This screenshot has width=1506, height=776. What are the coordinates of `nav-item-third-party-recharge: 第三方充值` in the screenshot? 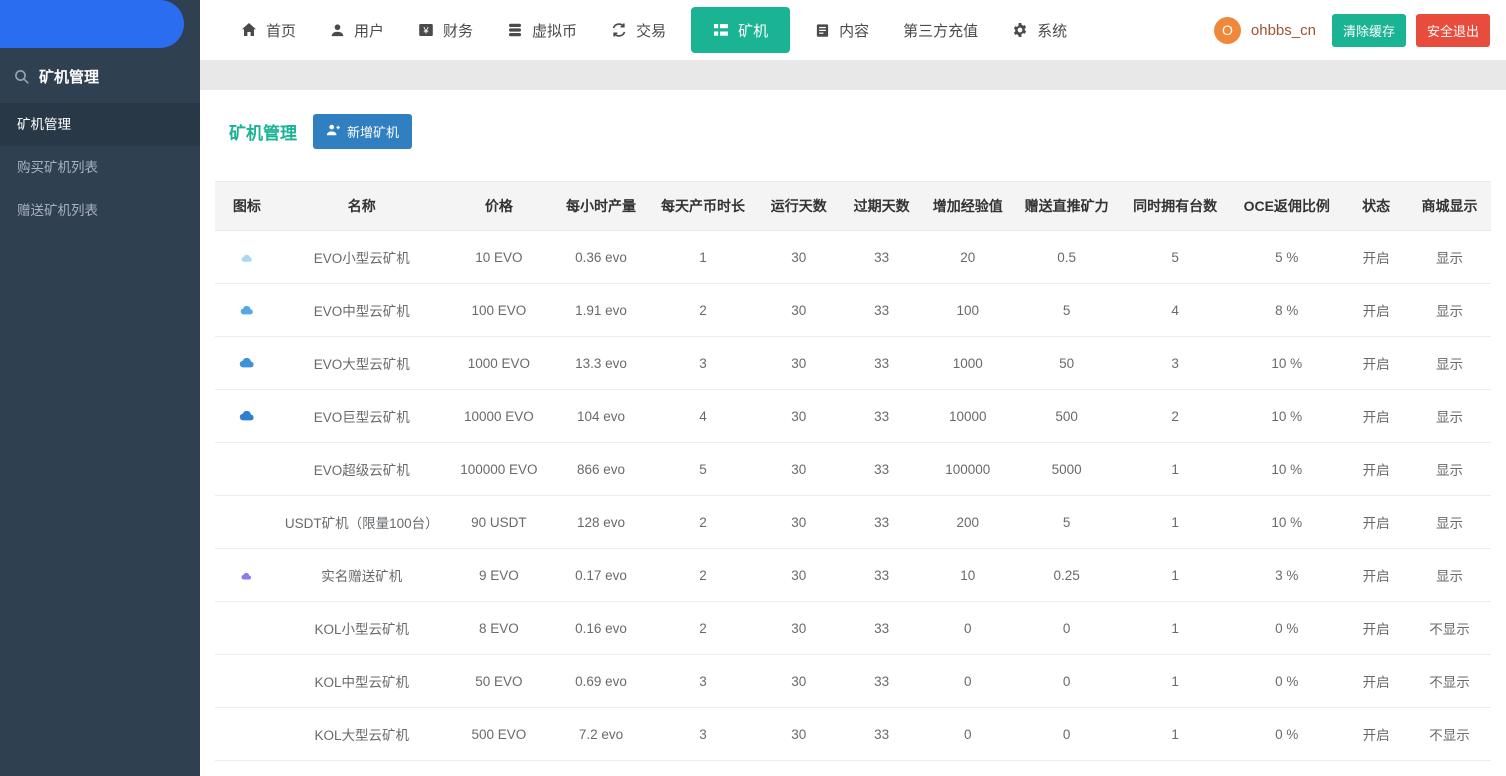 It's located at (940, 30).